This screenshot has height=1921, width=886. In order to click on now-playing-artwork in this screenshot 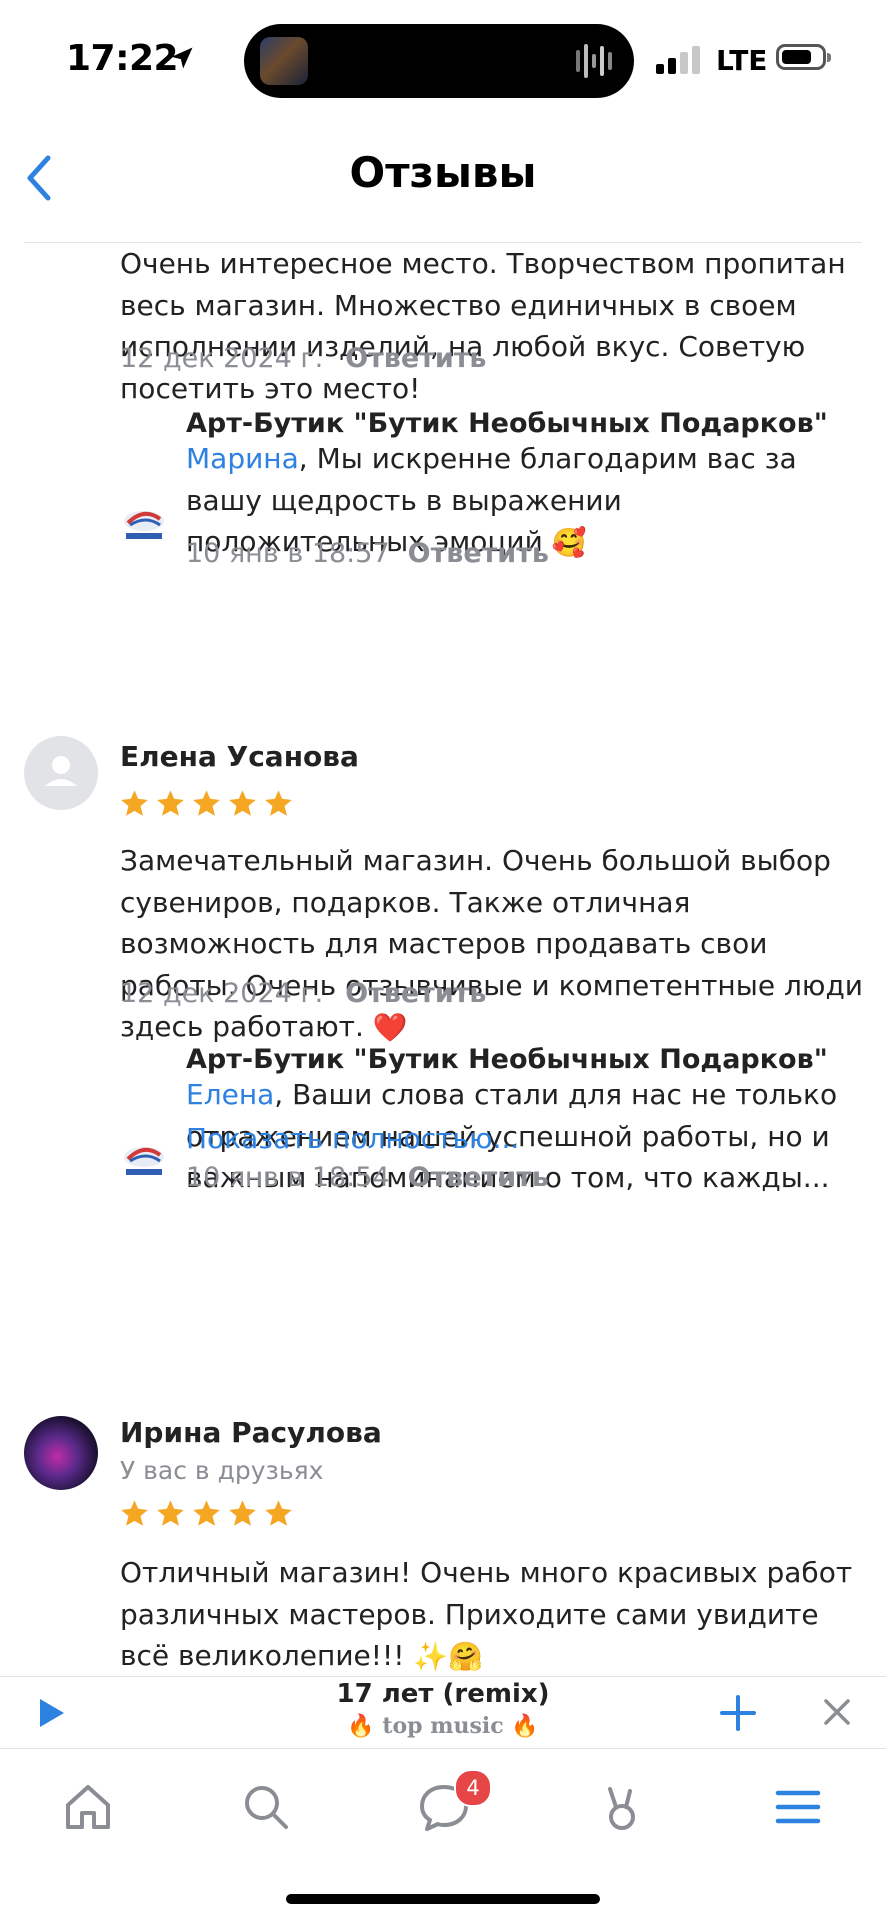, I will do `click(284, 61)`.